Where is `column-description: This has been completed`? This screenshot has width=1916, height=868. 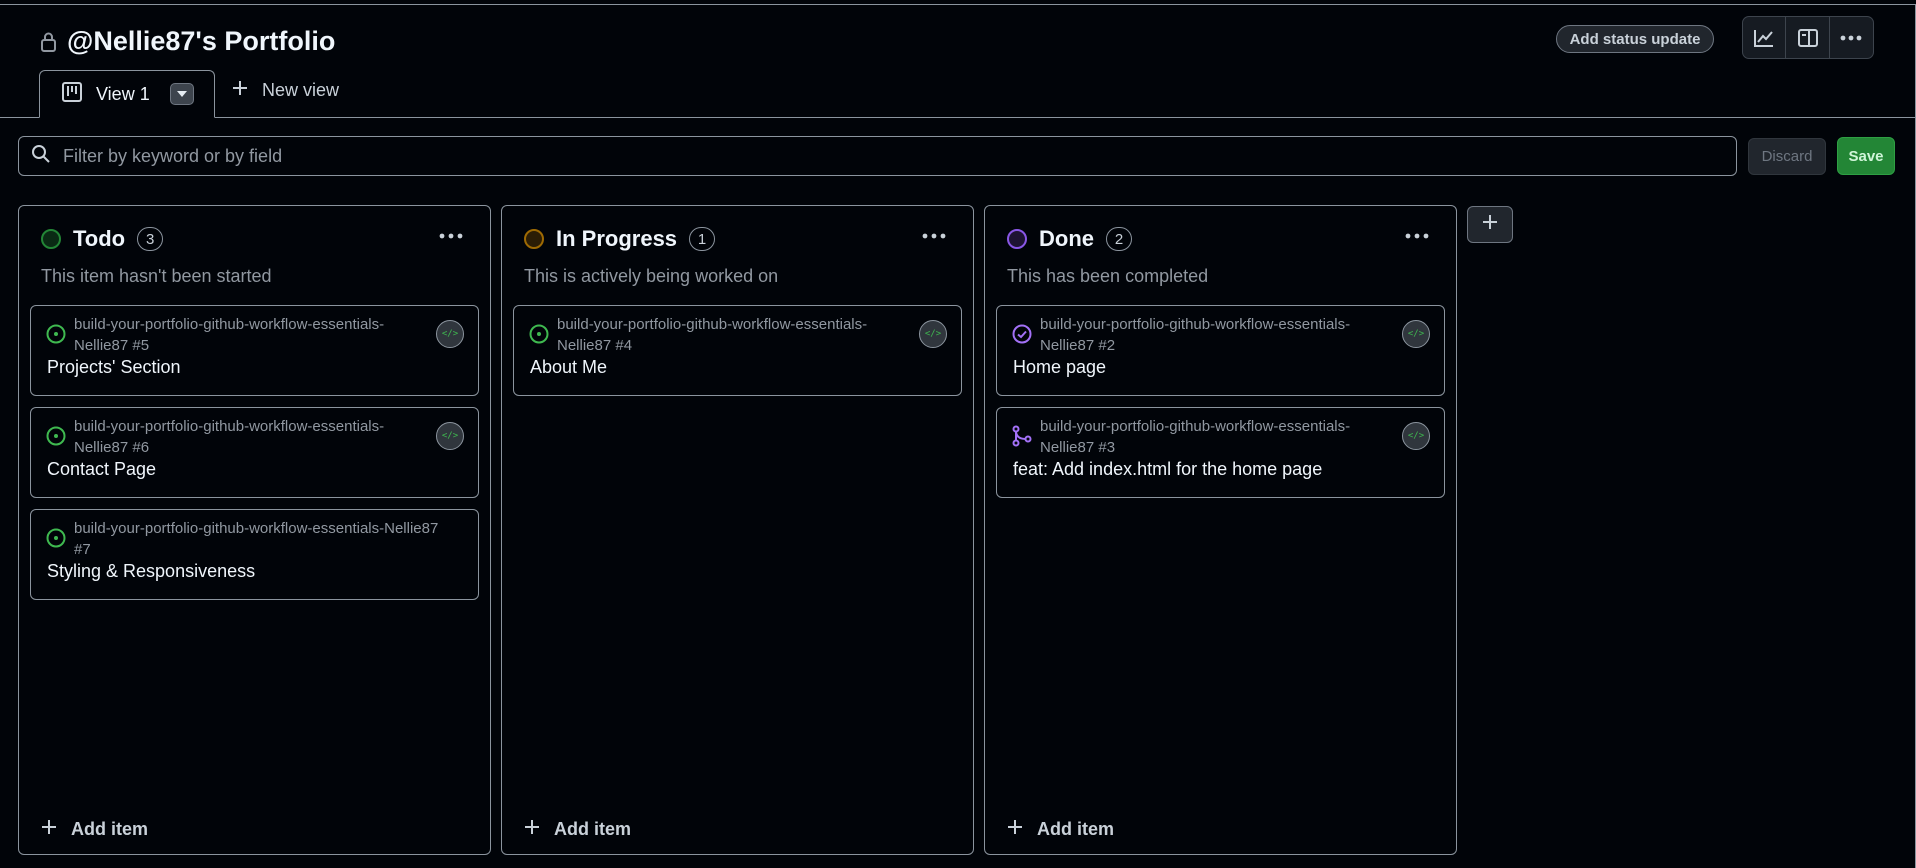
column-description: This has been completed is located at coordinates (1108, 276).